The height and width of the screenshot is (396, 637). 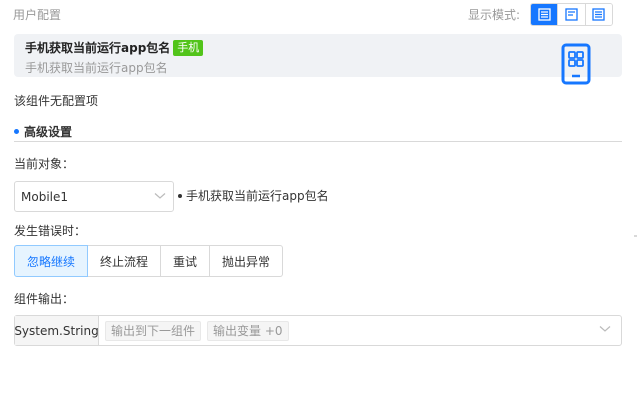 What do you see at coordinates (318, 55) in the screenshot?
I see `component-info-card: 手机获取当前运行app包名 手机 手机获取当前运行app包名` at bounding box center [318, 55].